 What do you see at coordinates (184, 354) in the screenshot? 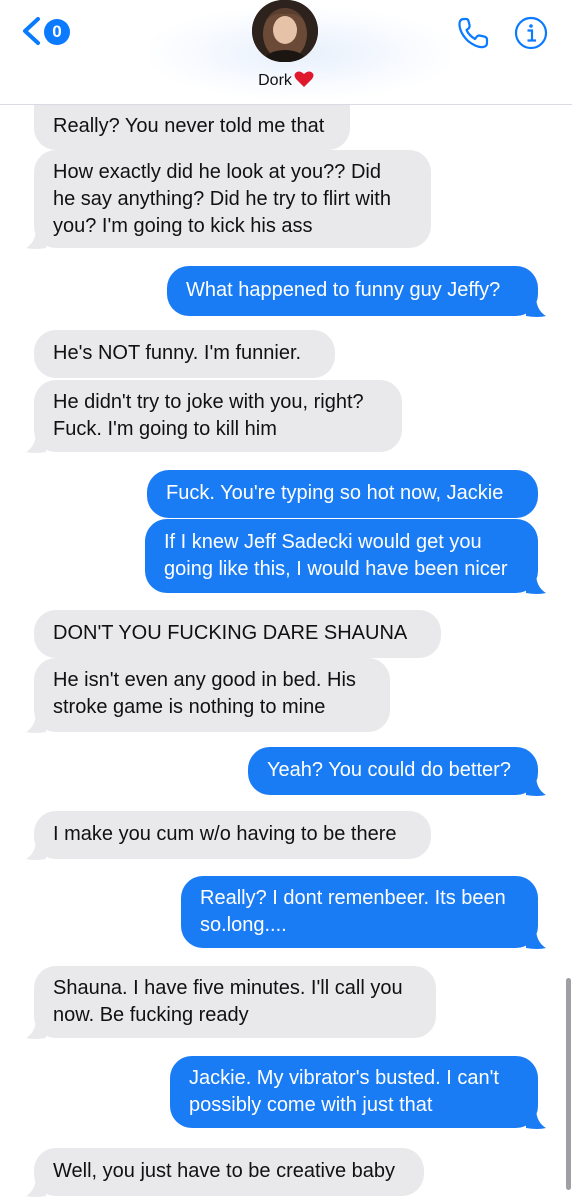
I see `message-bubble-received: He's NOT funny. I'm funnier.` at bounding box center [184, 354].